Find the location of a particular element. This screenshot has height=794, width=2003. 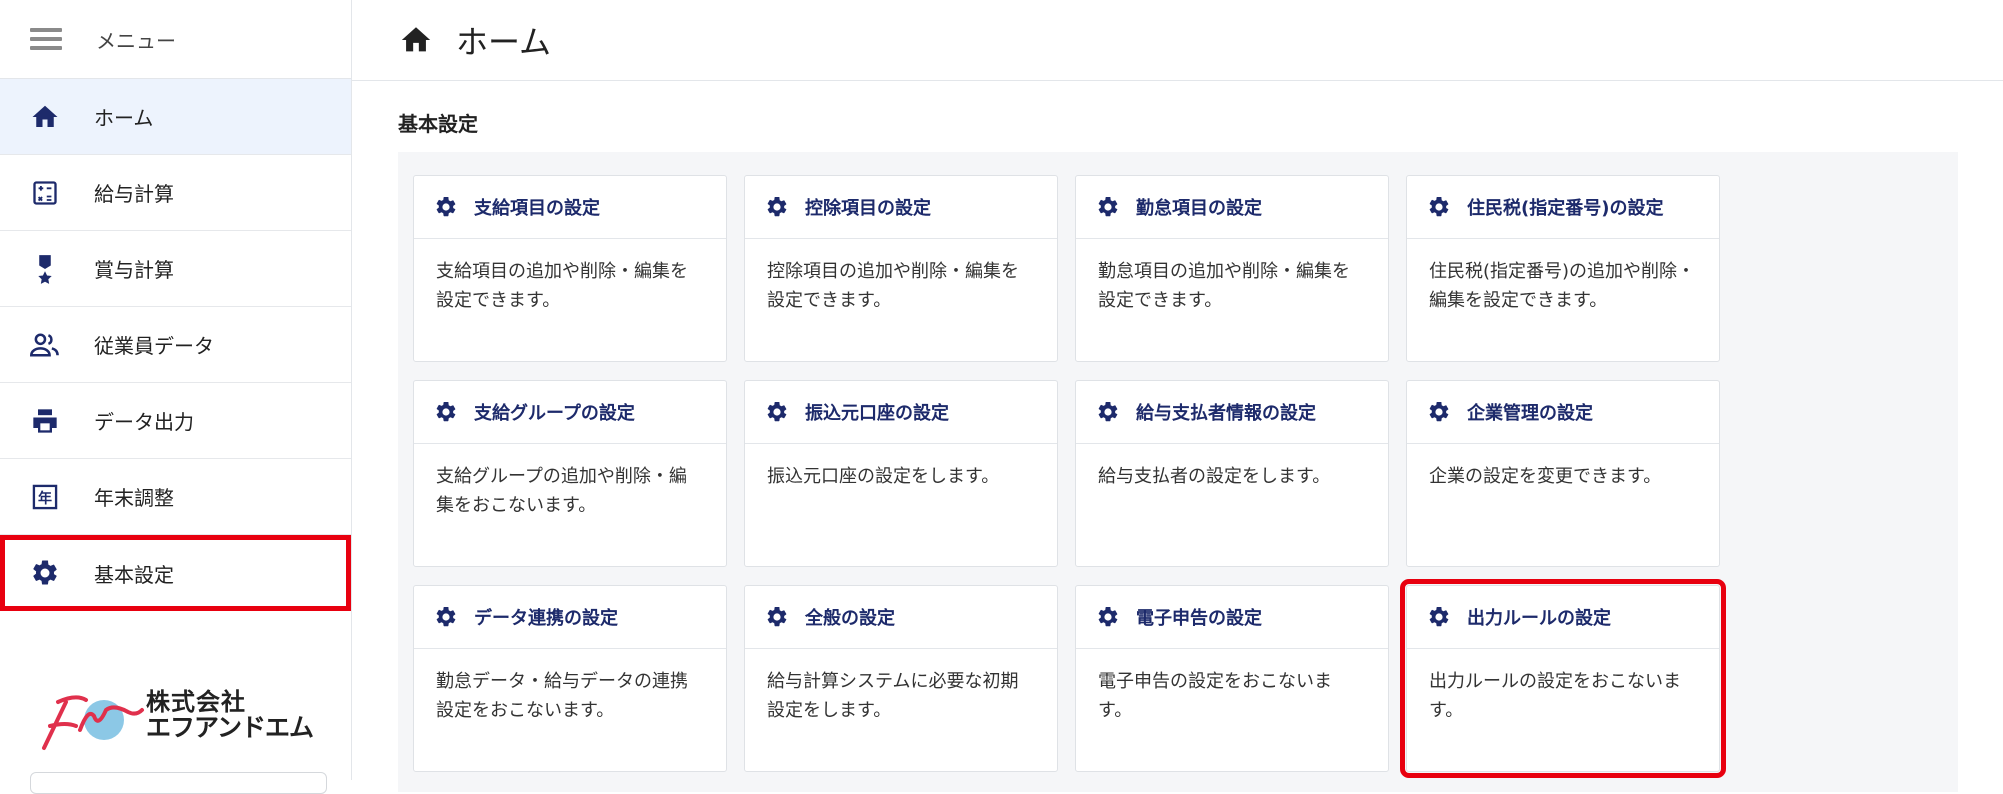

card-e-filing: 電子申告の設定電子申告の設定をおこないます。 is located at coordinates (1232, 678).